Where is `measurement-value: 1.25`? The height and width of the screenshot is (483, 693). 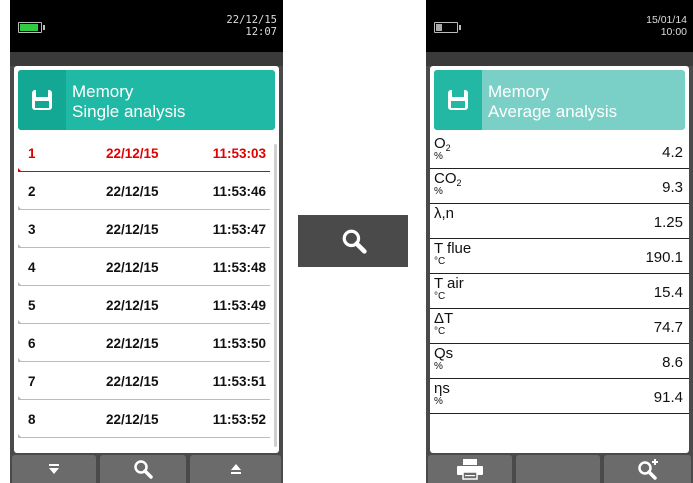
measurement-value: 1.25 is located at coordinates (668, 222).